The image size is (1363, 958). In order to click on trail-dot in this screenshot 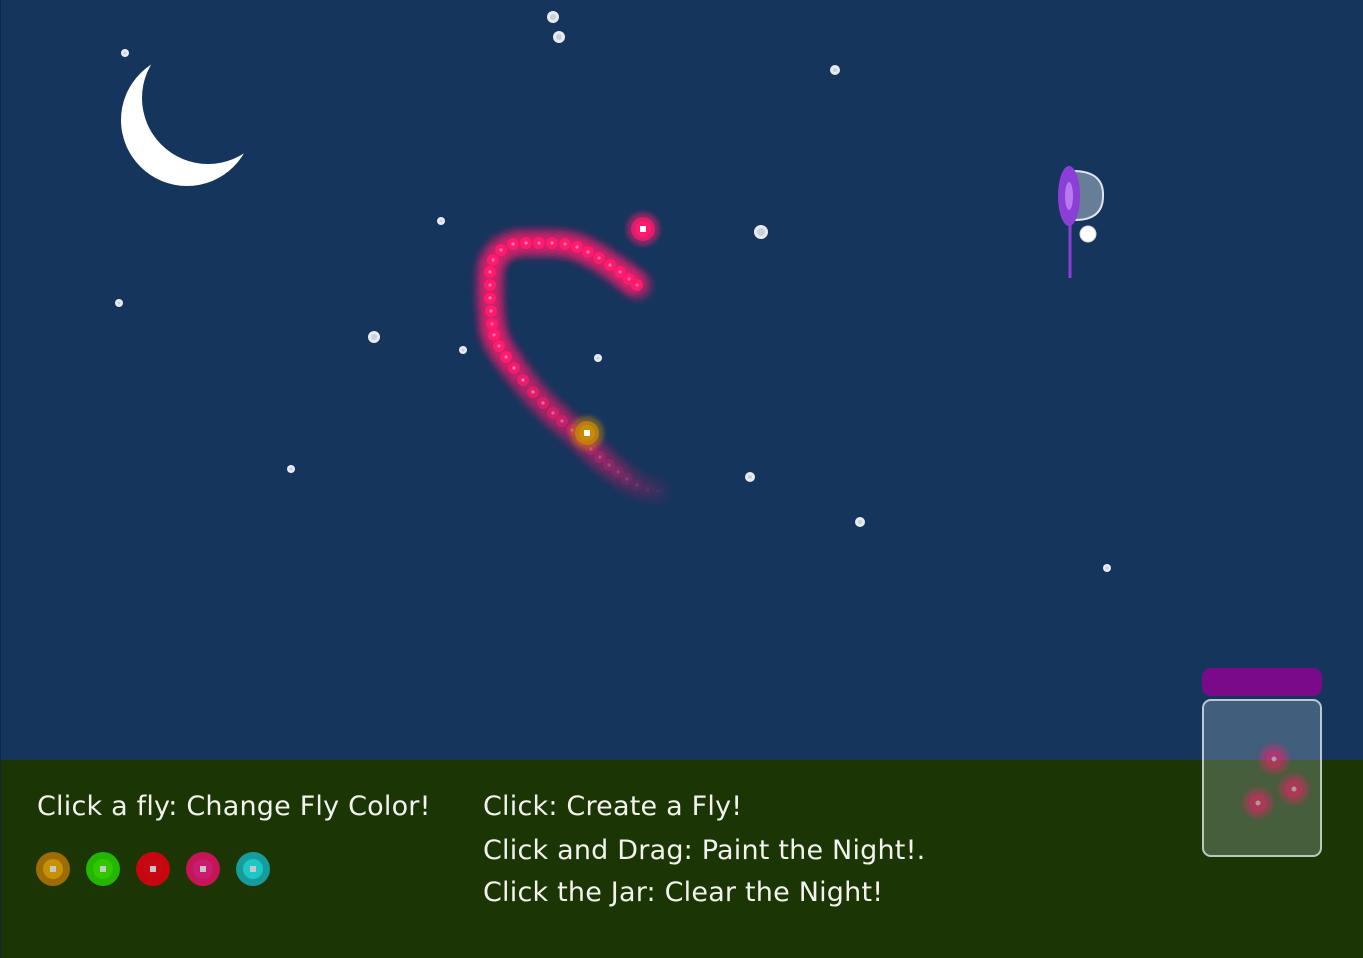, I will do `click(658, 491)`.